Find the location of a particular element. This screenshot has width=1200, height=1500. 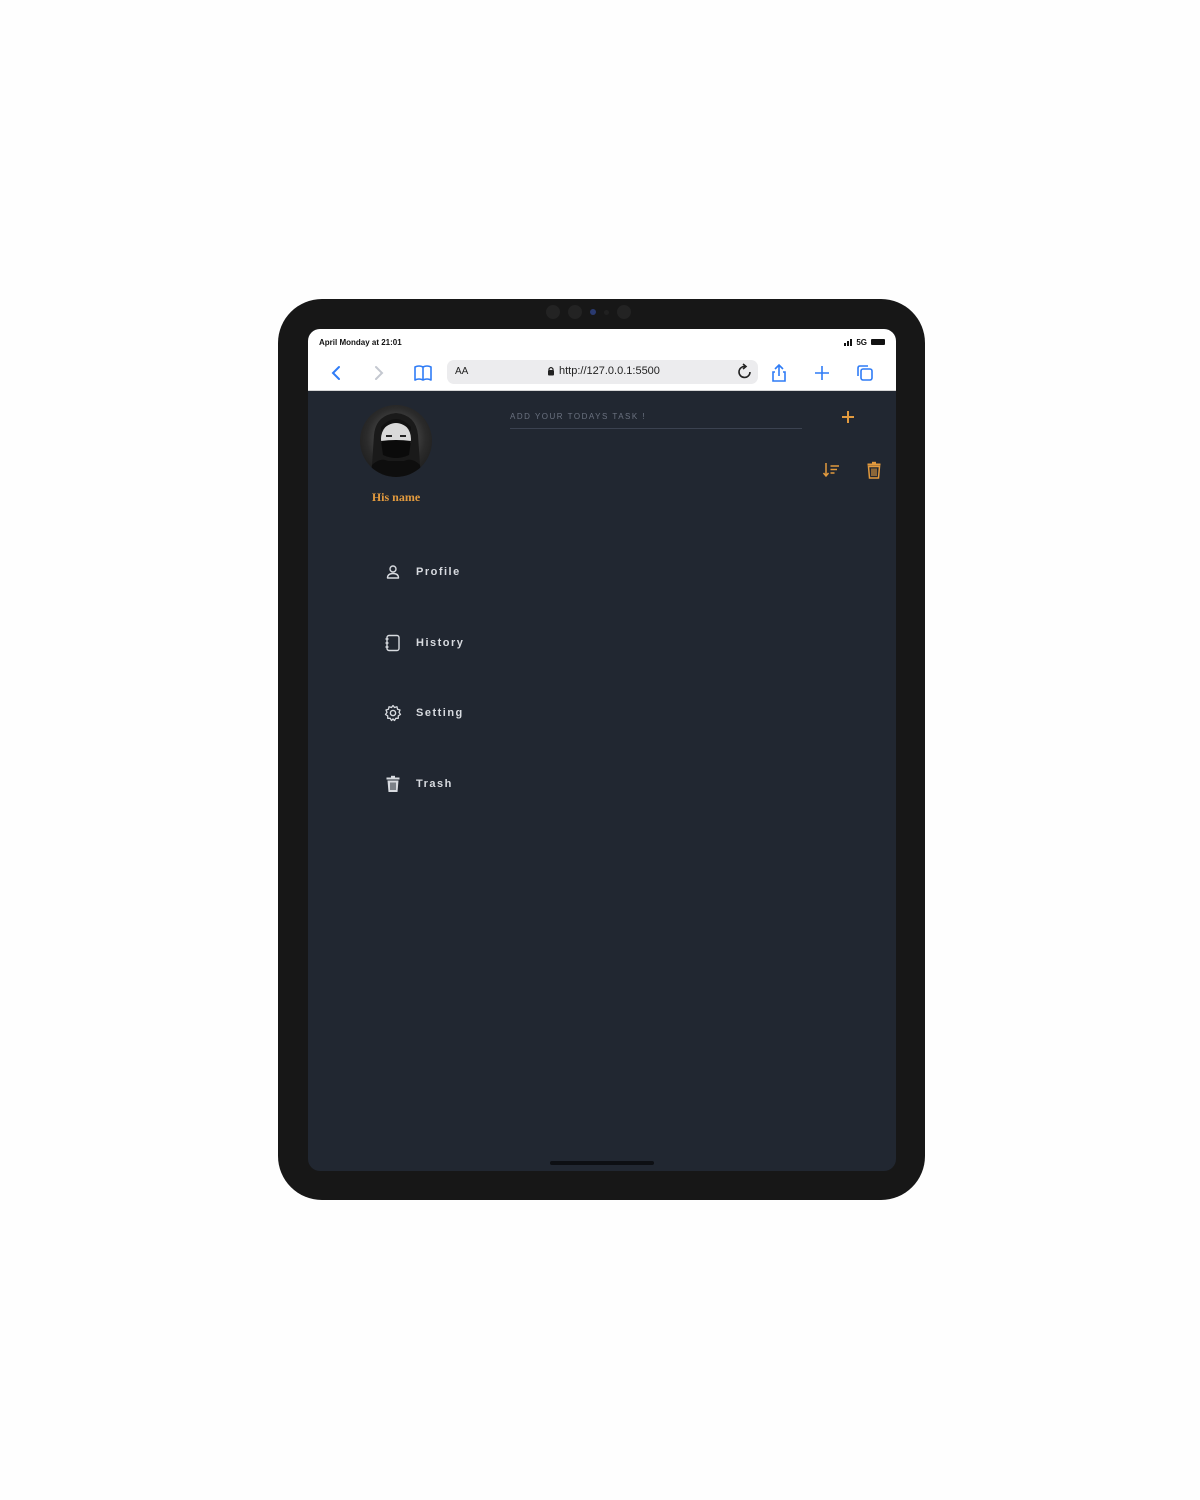

status-bar: April Monday at 21:01 5G is located at coordinates (602, 342).